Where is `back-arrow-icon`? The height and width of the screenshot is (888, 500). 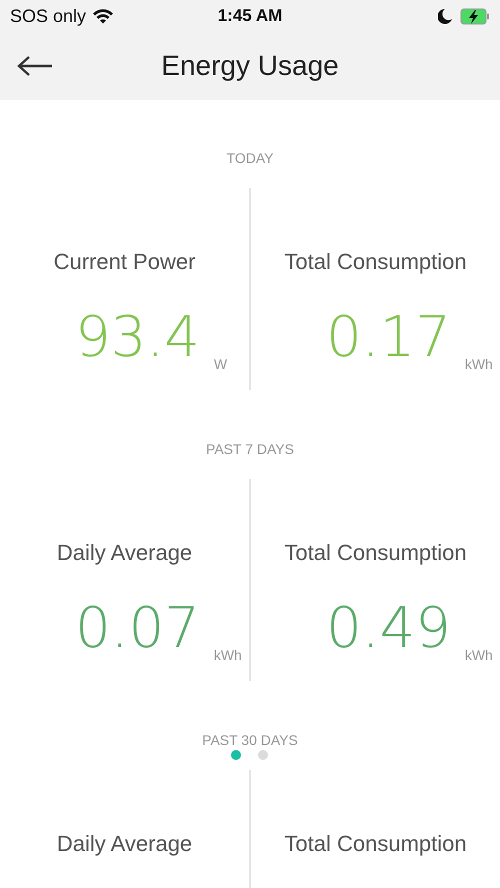
back-arrow-icon is located at coordinates (35, 66).